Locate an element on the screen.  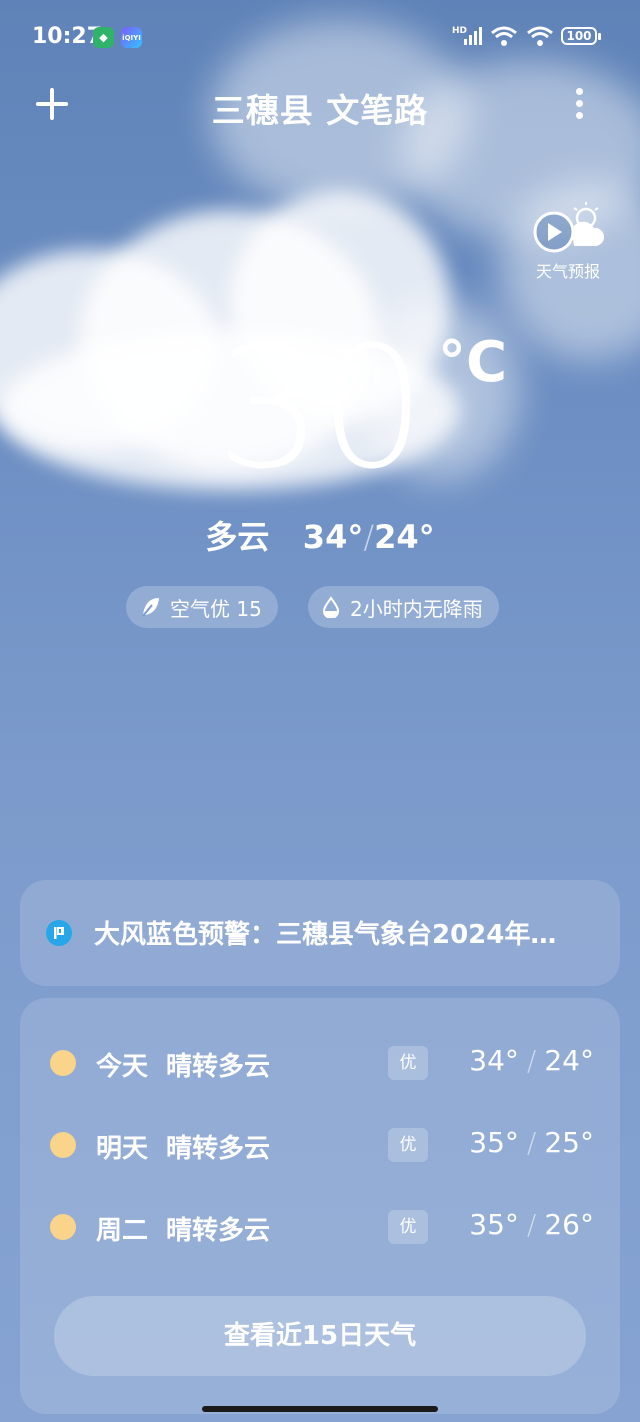
day-low: 24° is located at coordinates (569, 1060).